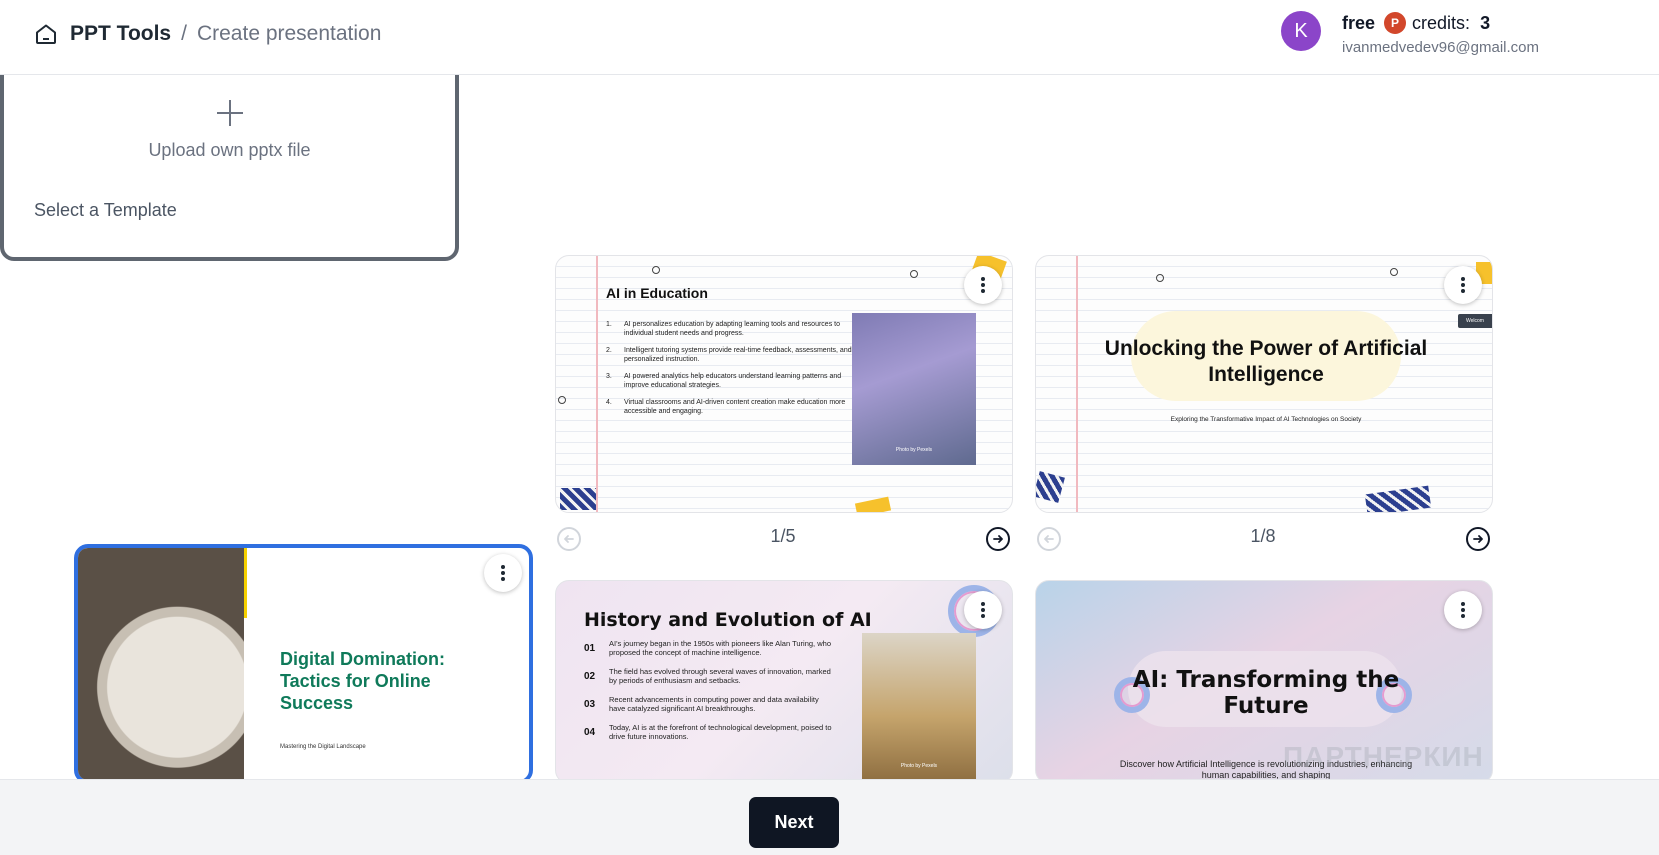  I want to click on list-number: 3., so click(609, 376).